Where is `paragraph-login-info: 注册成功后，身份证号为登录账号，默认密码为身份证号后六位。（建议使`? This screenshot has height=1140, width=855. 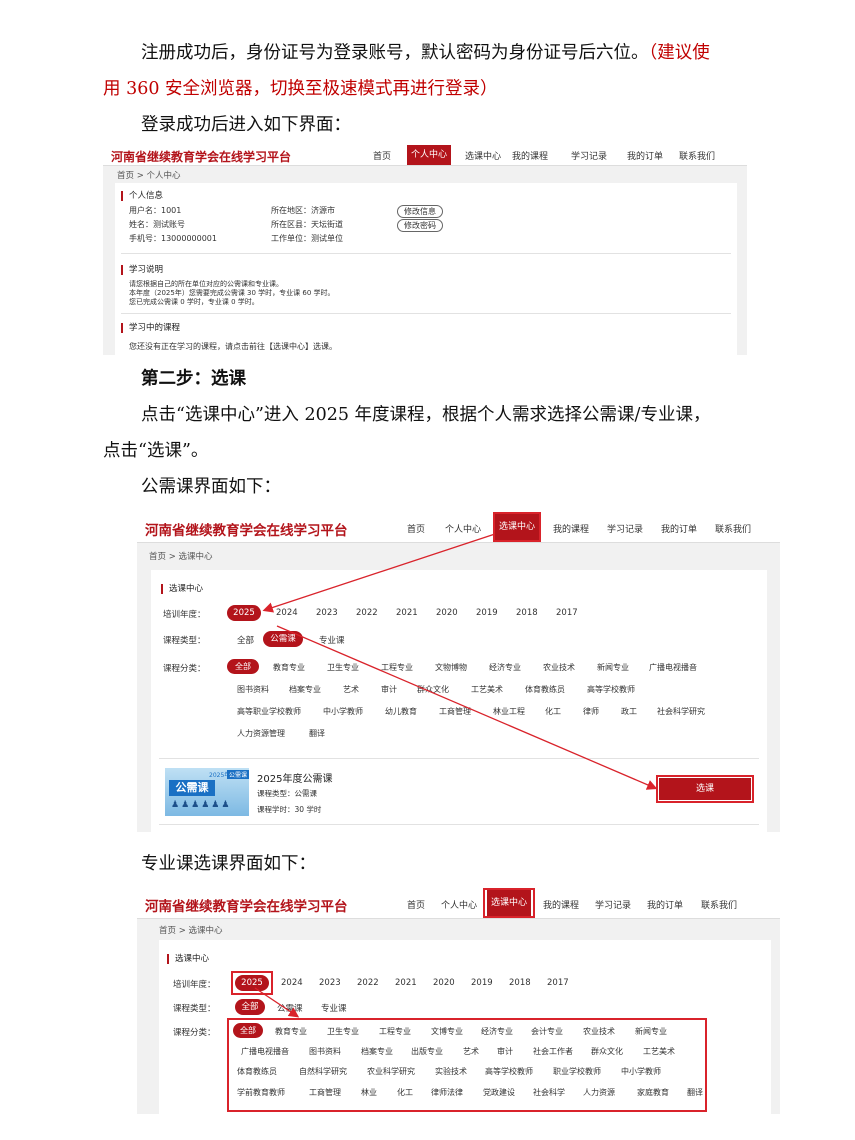 paragraph-login-info: 注册成功后，身份证号为登录账号，默认密码为身份证号后六位。（建议使 is located at coordinates (425, 53).